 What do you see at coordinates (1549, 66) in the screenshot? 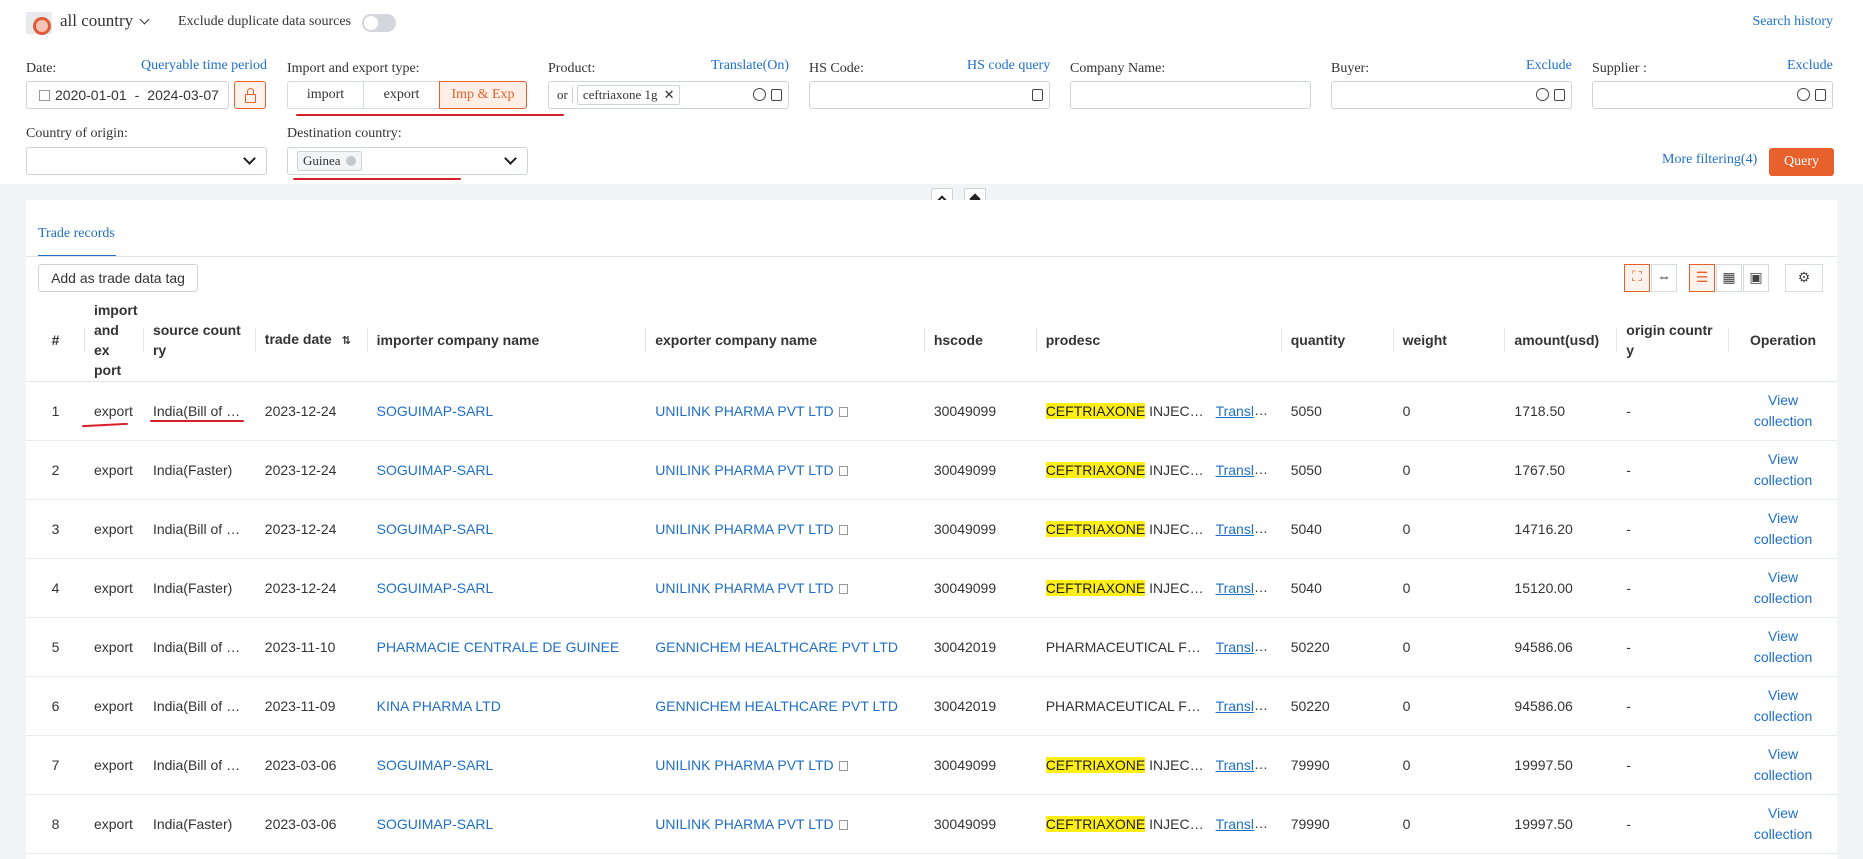
I see `buyer-exclude-link: Exclude` at bounding box center [1549, 66].